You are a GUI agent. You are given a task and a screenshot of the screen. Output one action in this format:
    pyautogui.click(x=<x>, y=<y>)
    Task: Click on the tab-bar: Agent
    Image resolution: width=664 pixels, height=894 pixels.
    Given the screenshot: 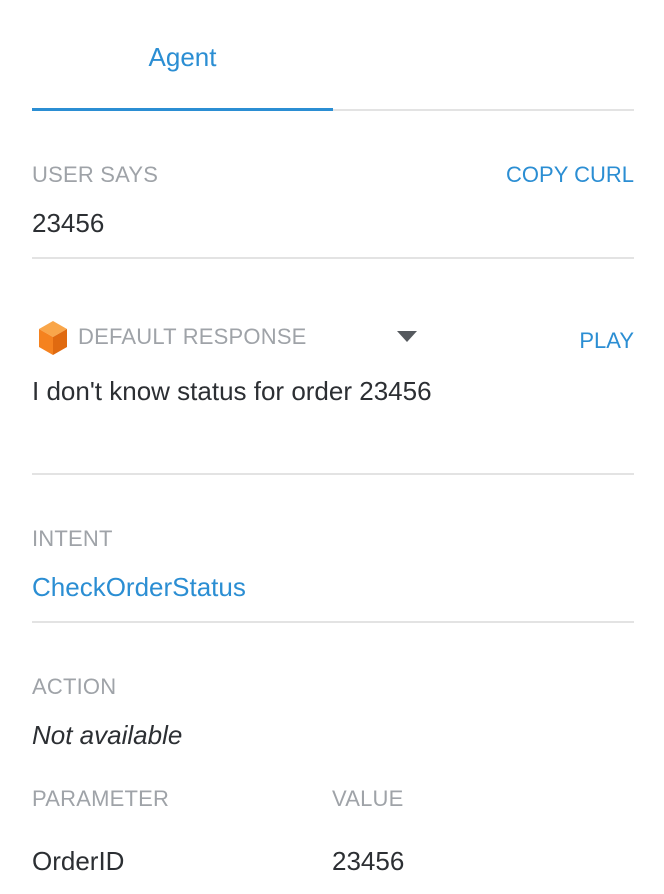 What is the action you would take?
    pyautogui.click(x=333, y=56)
    